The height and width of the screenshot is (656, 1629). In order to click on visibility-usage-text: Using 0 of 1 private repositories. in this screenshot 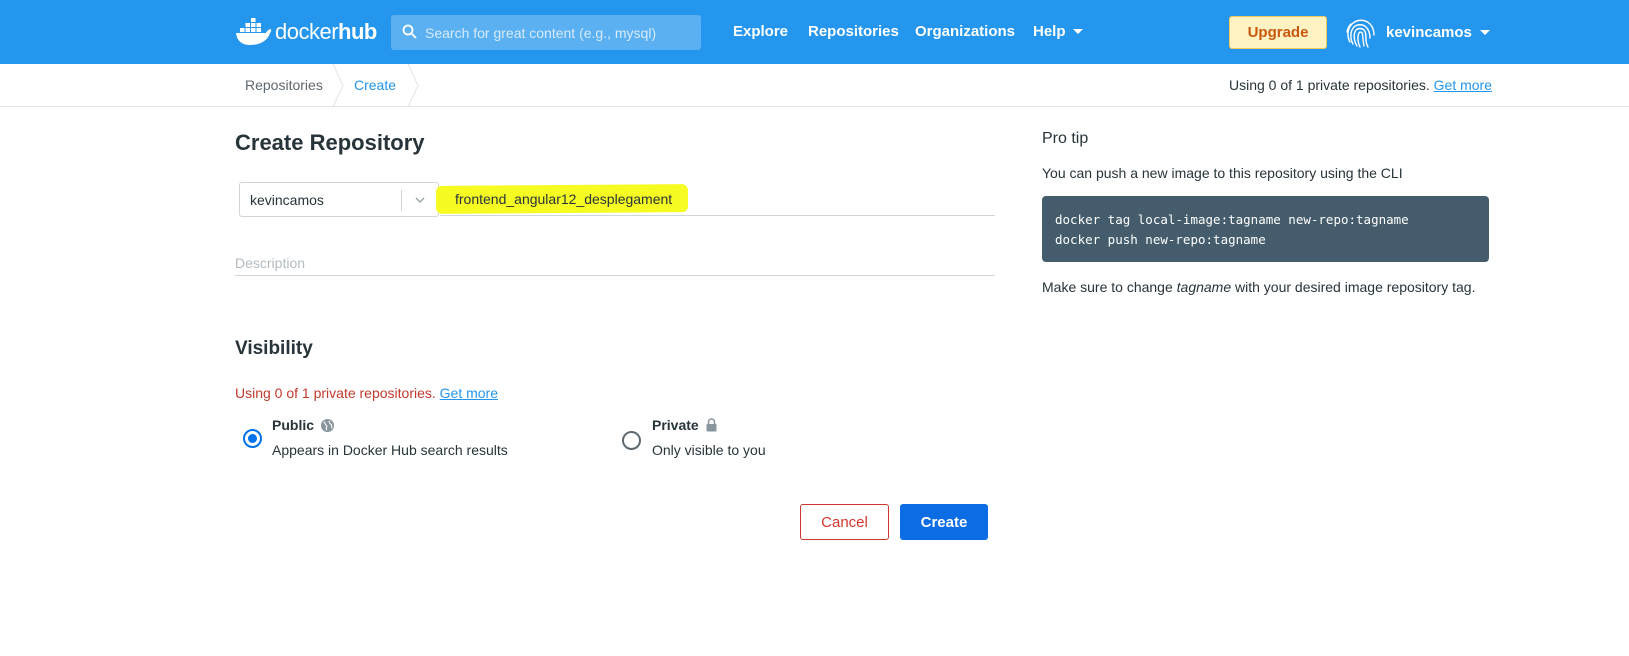, I will do `click(335, 393)`.